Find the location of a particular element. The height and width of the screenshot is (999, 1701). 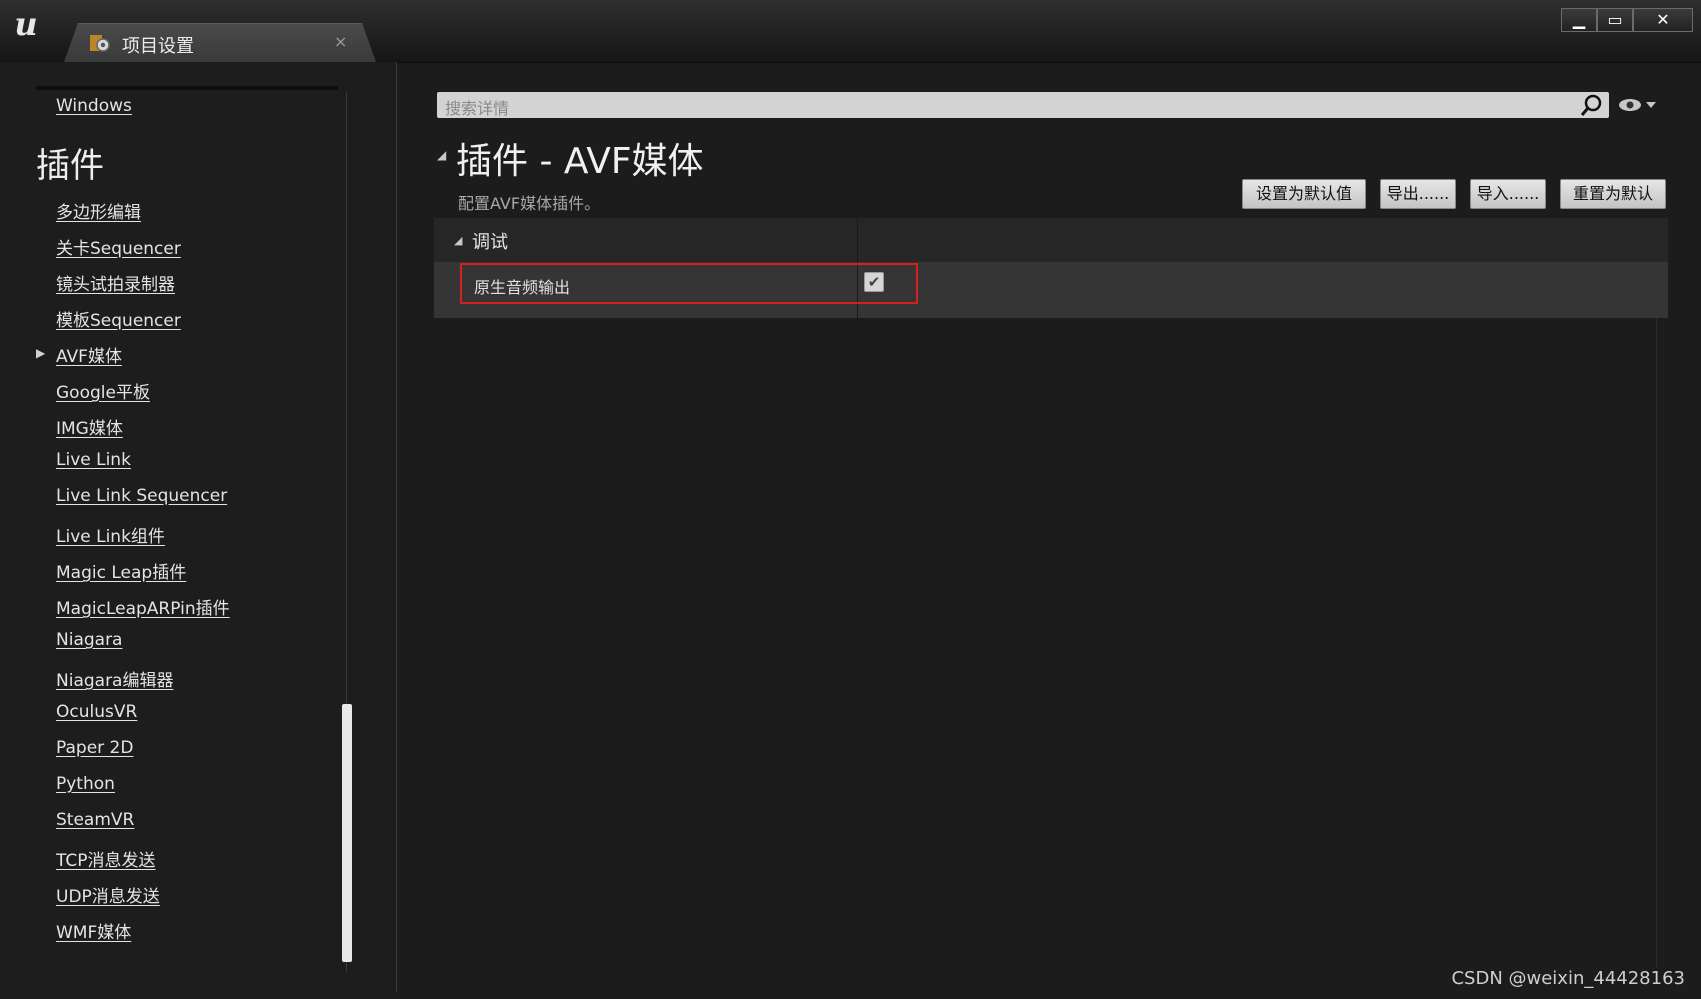

sidebar-item: SteamVR is located at coordinates (95, 820).